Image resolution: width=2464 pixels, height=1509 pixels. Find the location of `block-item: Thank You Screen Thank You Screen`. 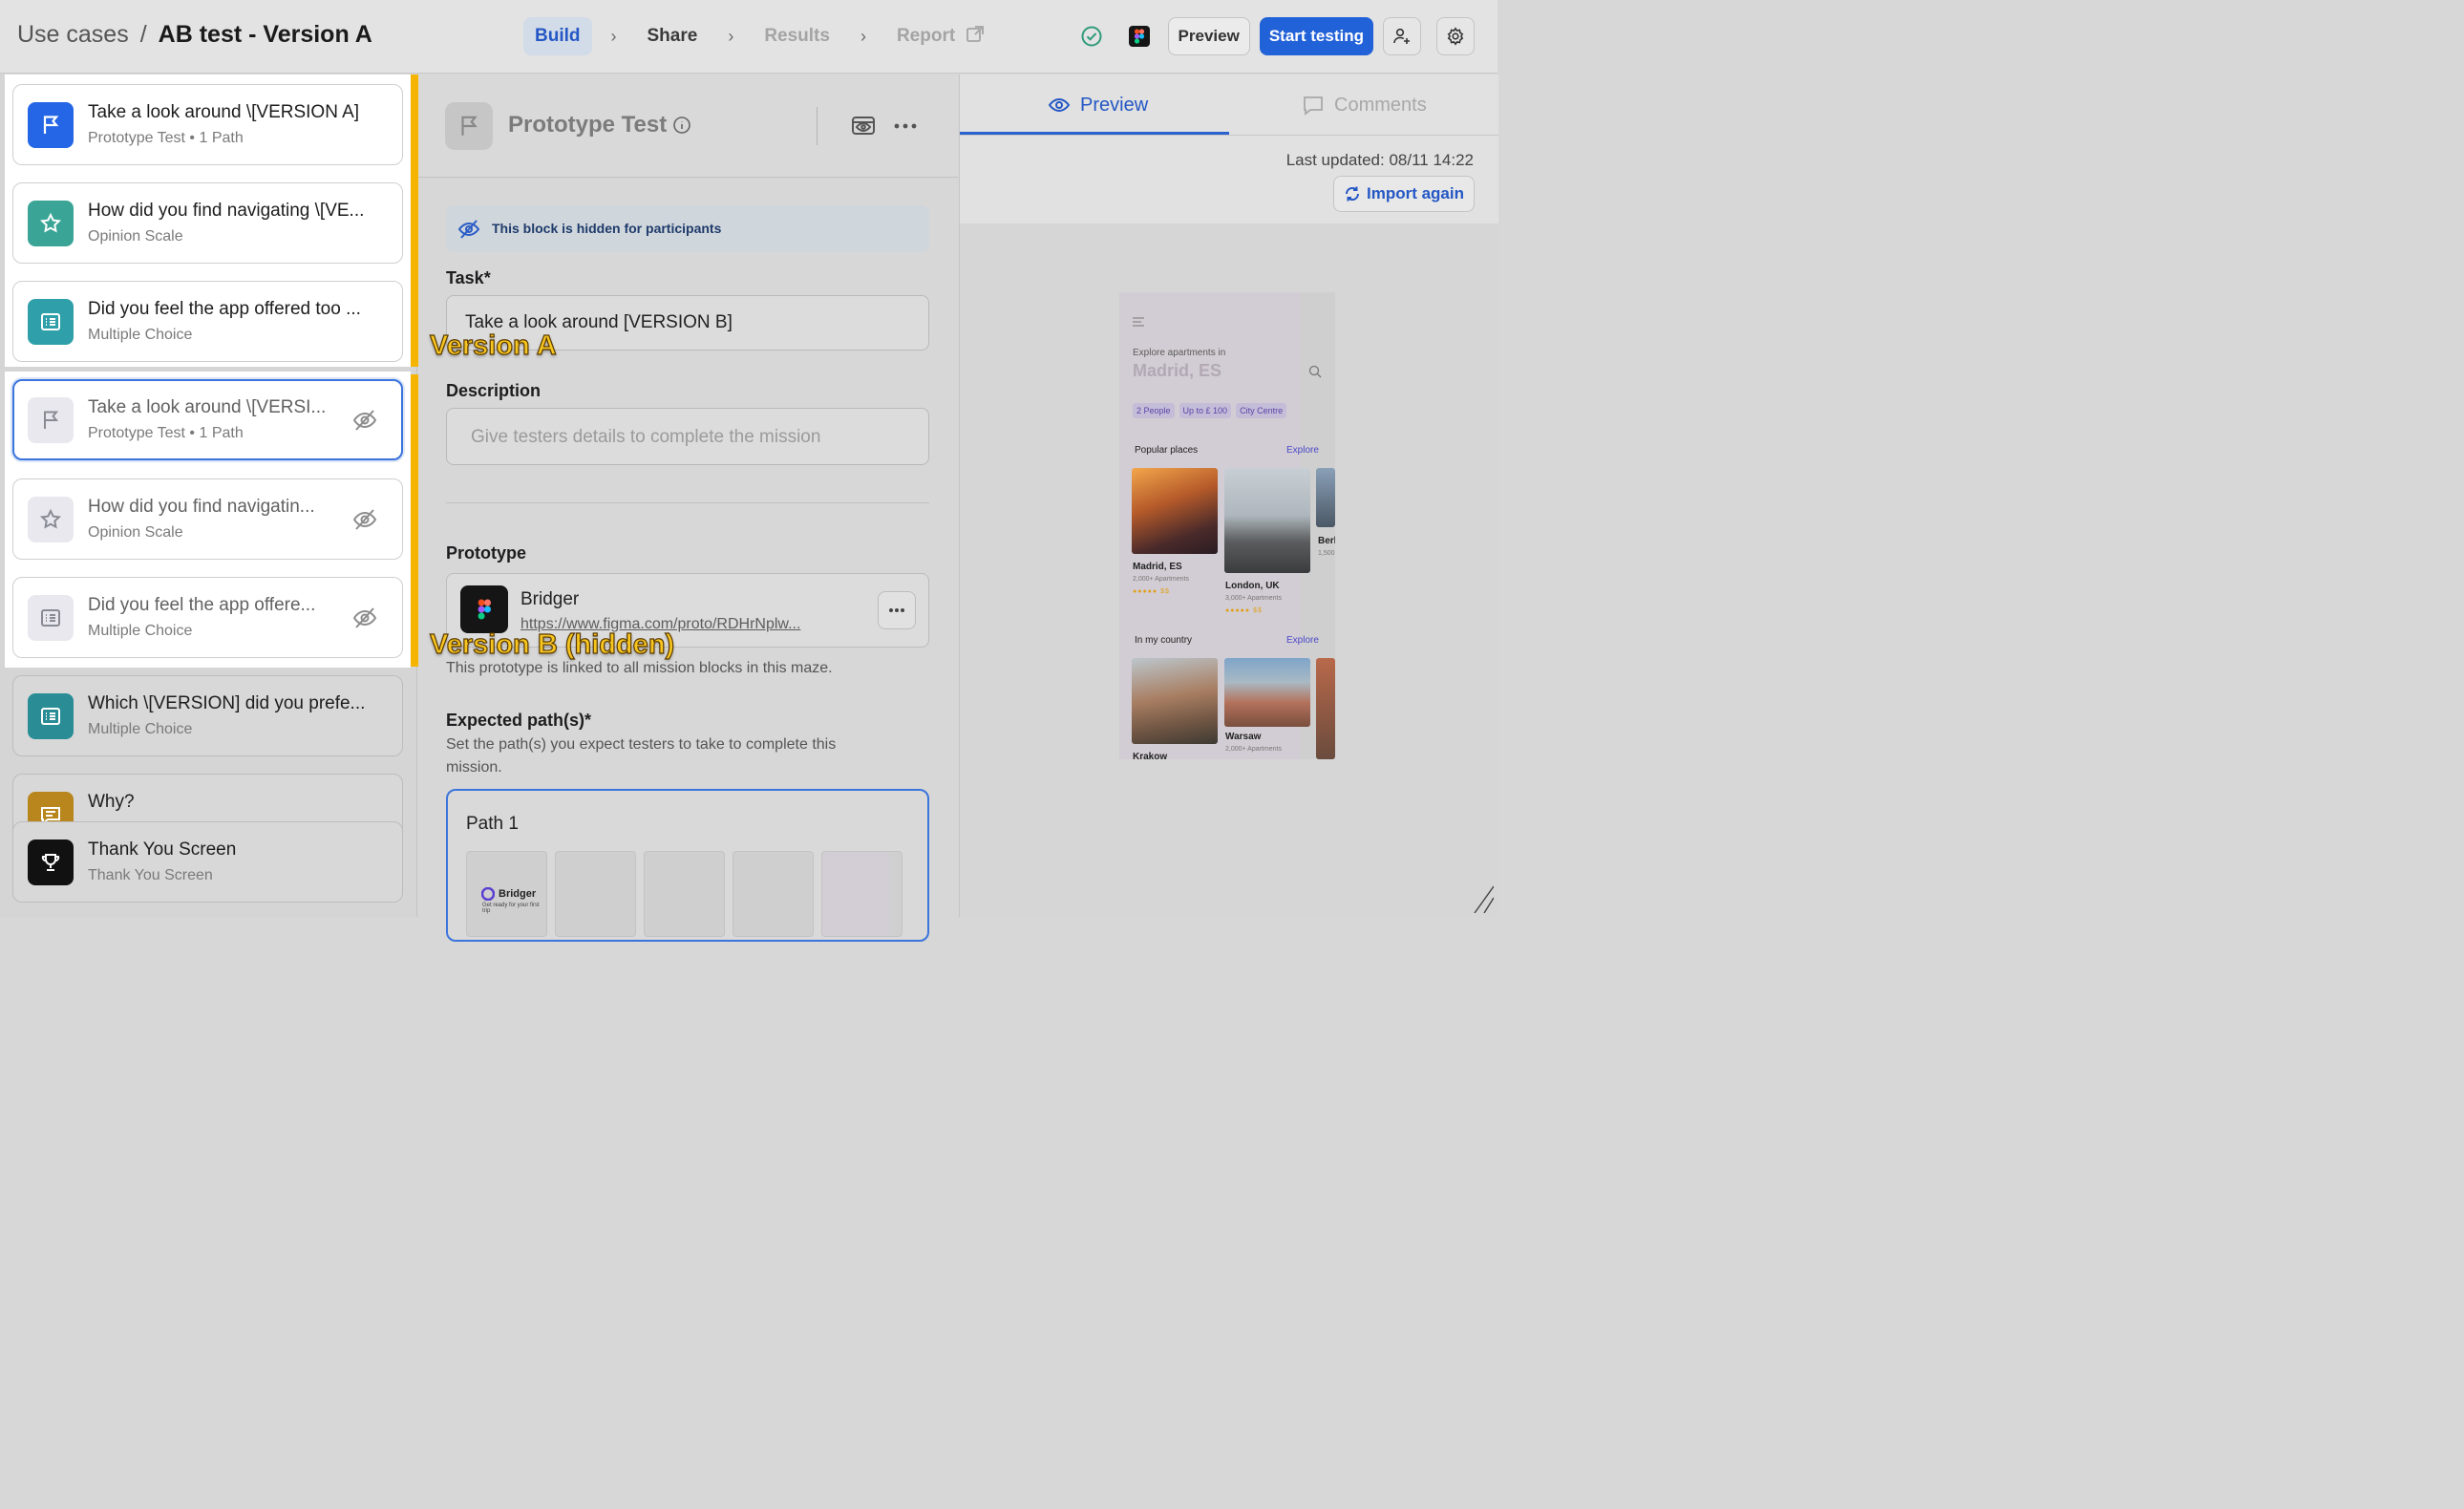

block-item: Thank You Screen Thank You Screen is located at coordinates (207, 862).